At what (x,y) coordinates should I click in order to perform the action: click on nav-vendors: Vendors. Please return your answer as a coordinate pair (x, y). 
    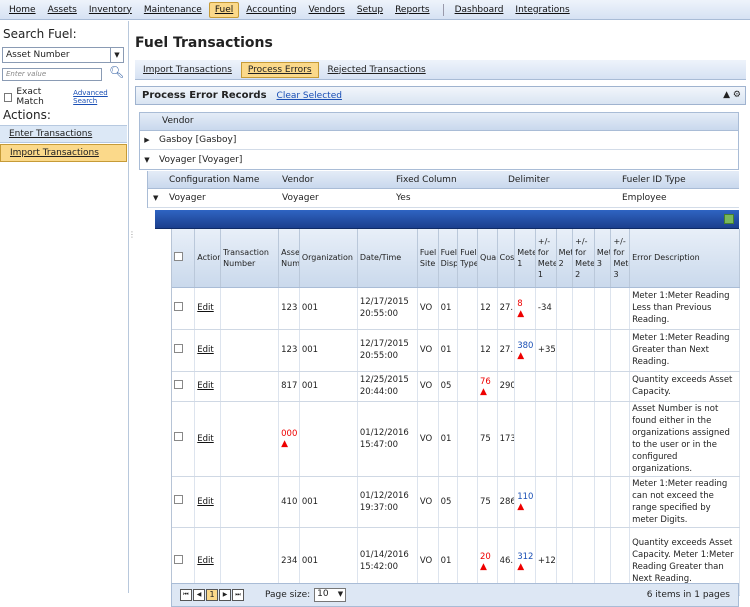
    Looking at the image, I should click on (327, 10).